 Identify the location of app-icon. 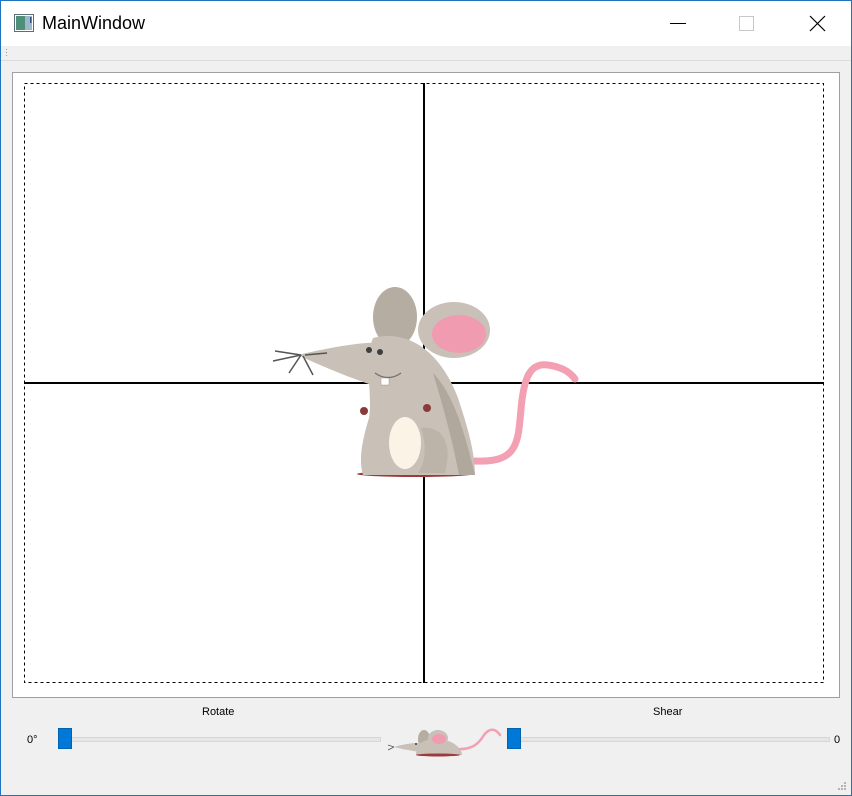
(24, 23).